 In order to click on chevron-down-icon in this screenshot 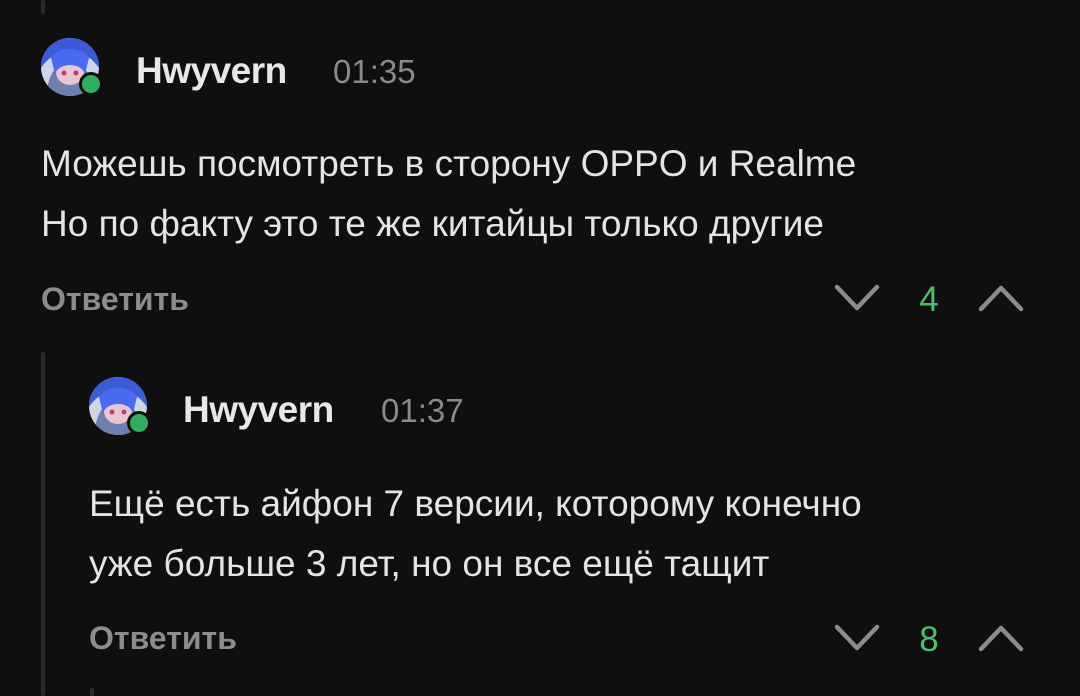, I will do `click(857, 637)`.